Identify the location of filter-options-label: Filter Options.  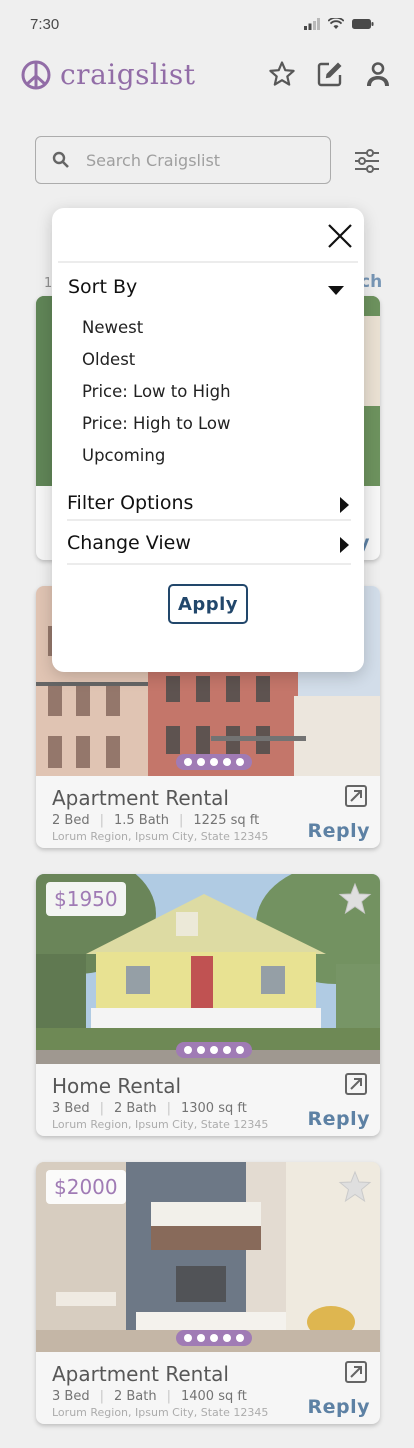
(130, 503).